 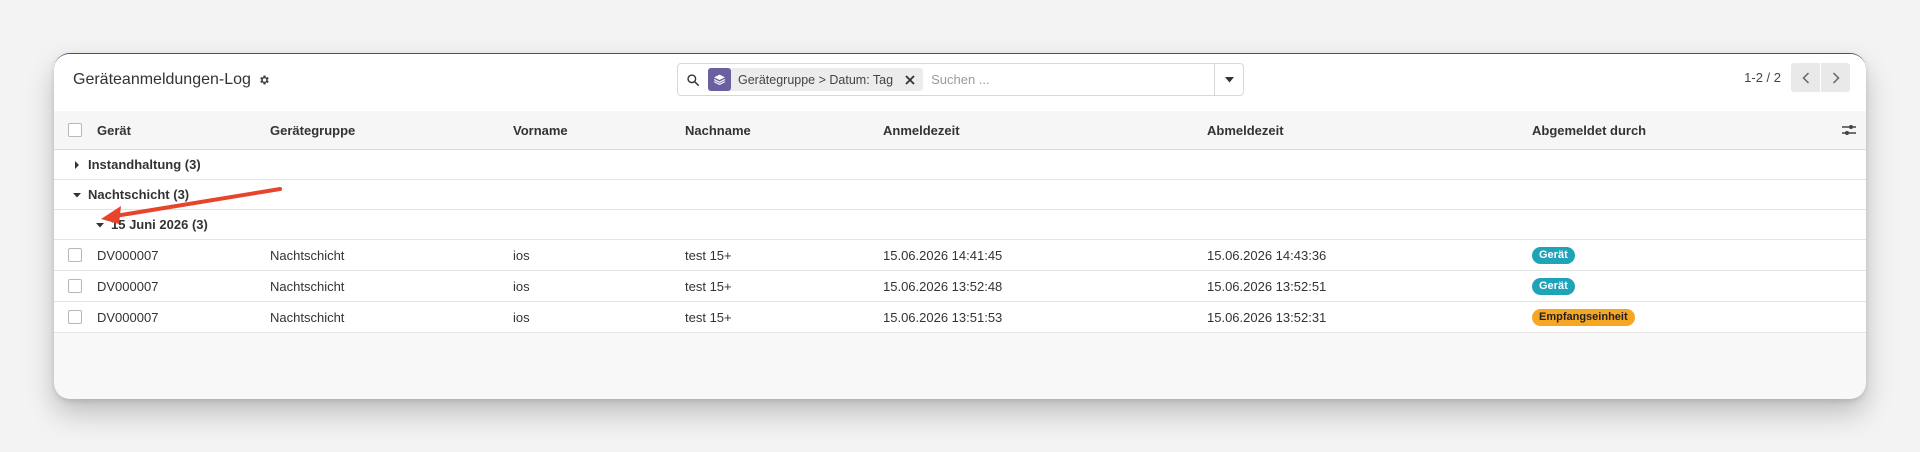 I want to click on group-label: Nachtschicht (3), so click(x=139, y=194).